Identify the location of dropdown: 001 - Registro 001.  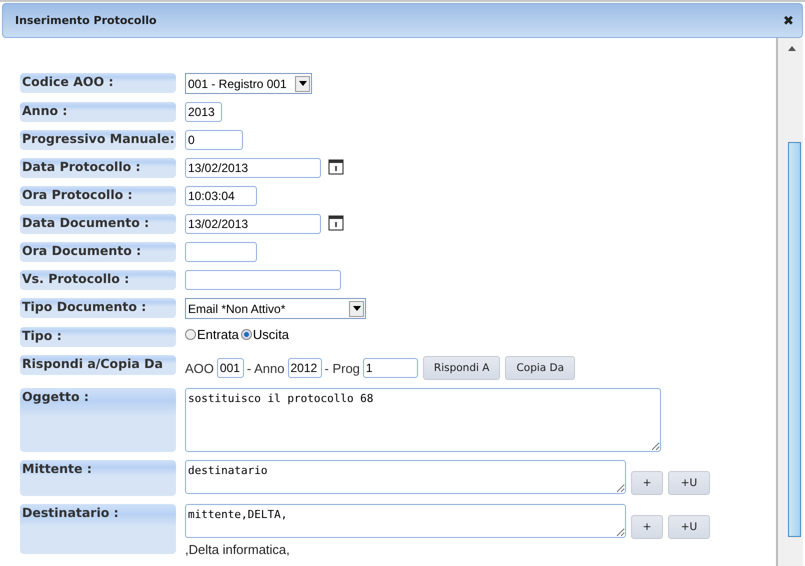
(248, 83).